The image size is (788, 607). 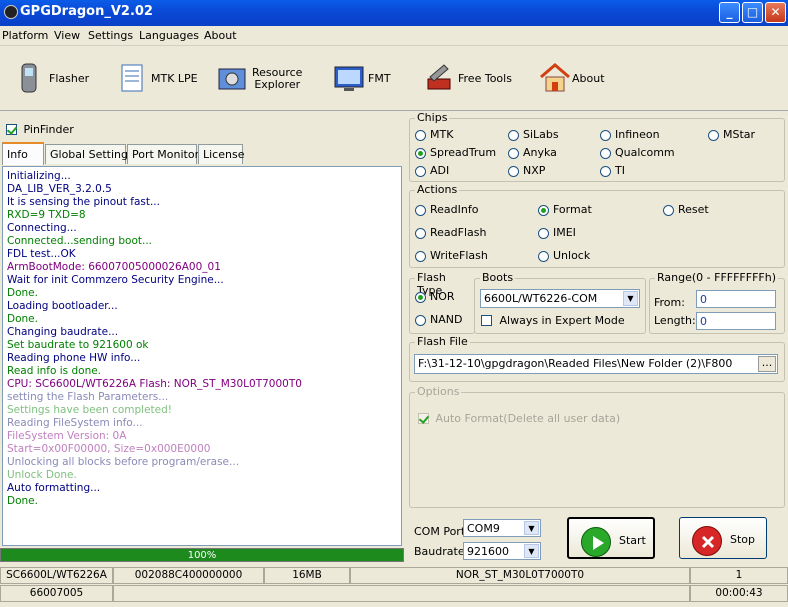 I want to click on menu-platform: Platform, so click(x=25, y=35).